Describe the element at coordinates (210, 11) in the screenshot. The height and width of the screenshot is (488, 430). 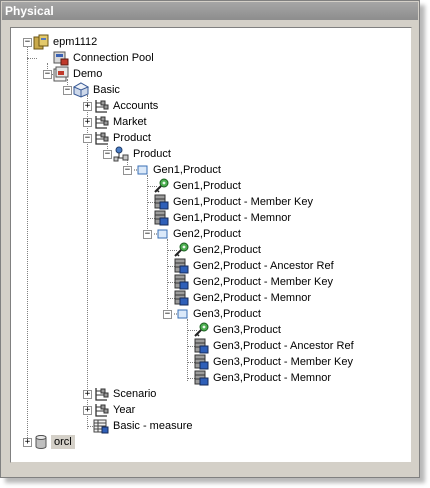
I see `panel-title: Physical` at that location.